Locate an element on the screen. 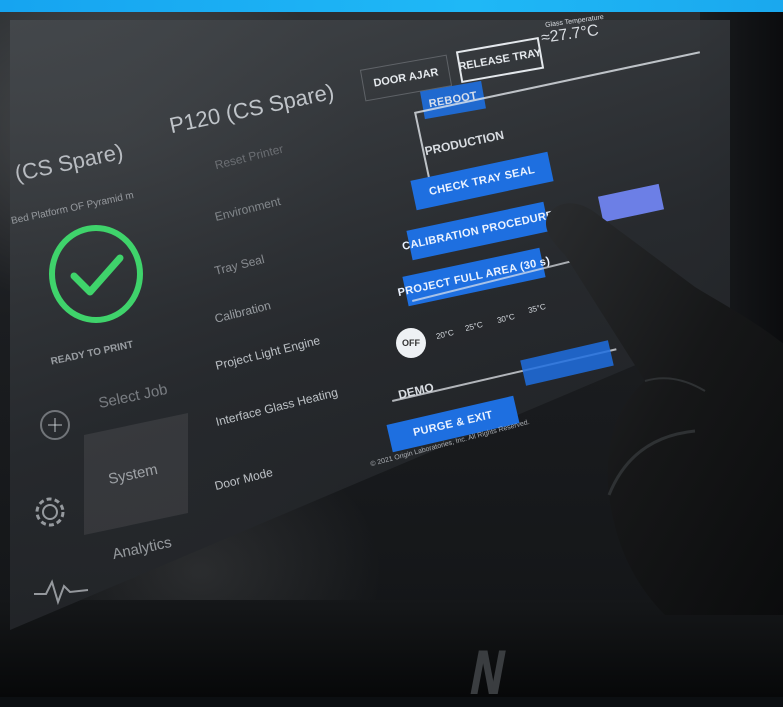  plus-circle-icon is located at coordinates (55, 425).